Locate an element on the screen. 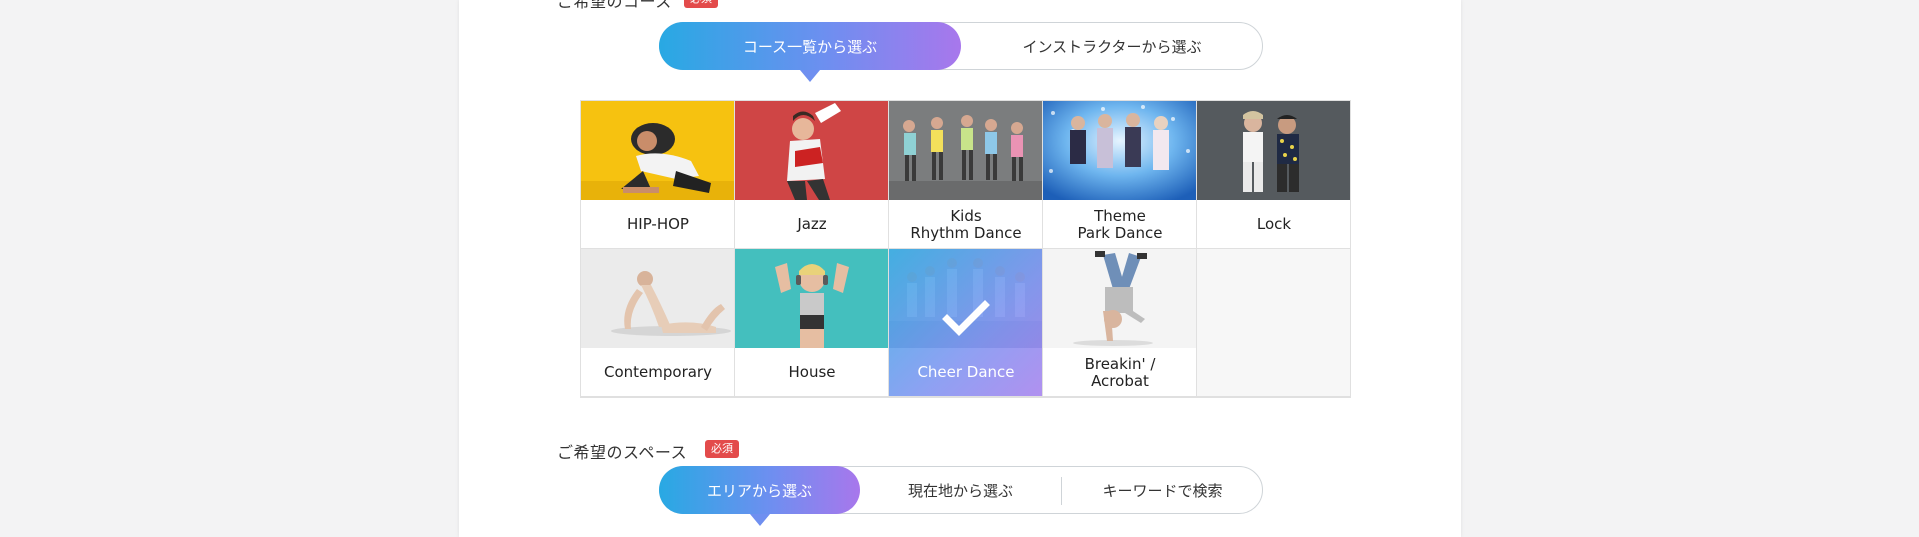 Image resolution: width=1919 pixels, height=537 pixels. jazz-photo is located at coordinates (811, 150).